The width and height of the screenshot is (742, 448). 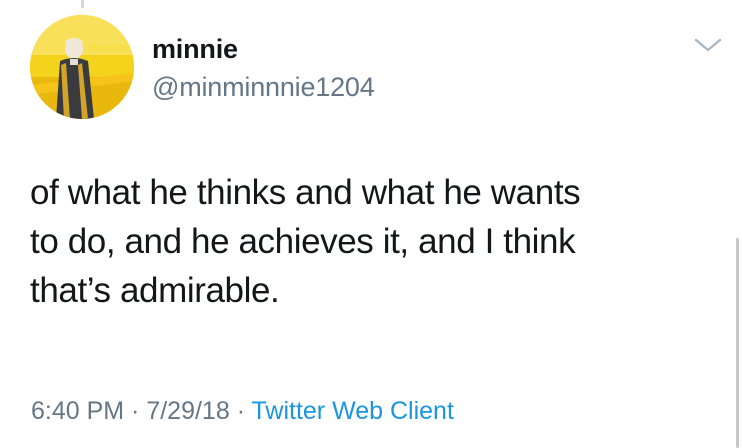 I want to click on tweet-metadata: 6:40 PM · 7/29/18 · Twitter Web Client, so click(x=242, y=411).